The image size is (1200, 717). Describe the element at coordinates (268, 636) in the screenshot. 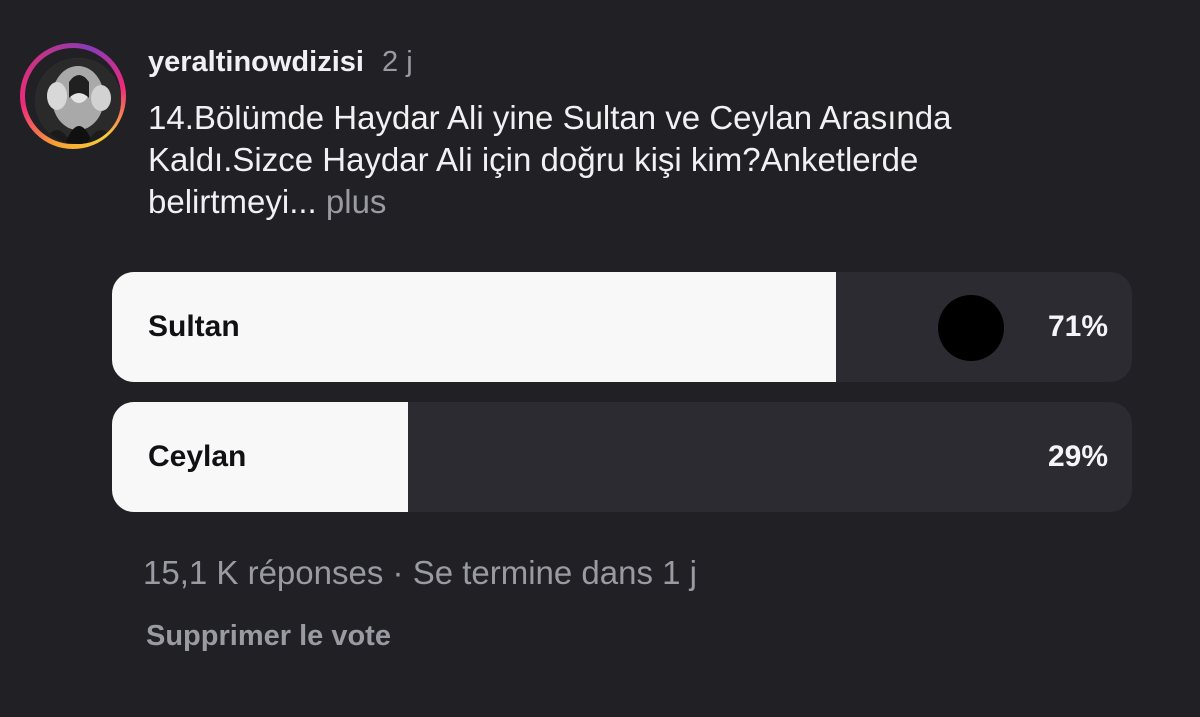

I see `delete-vote-button: Supprimer le vote` at that location.